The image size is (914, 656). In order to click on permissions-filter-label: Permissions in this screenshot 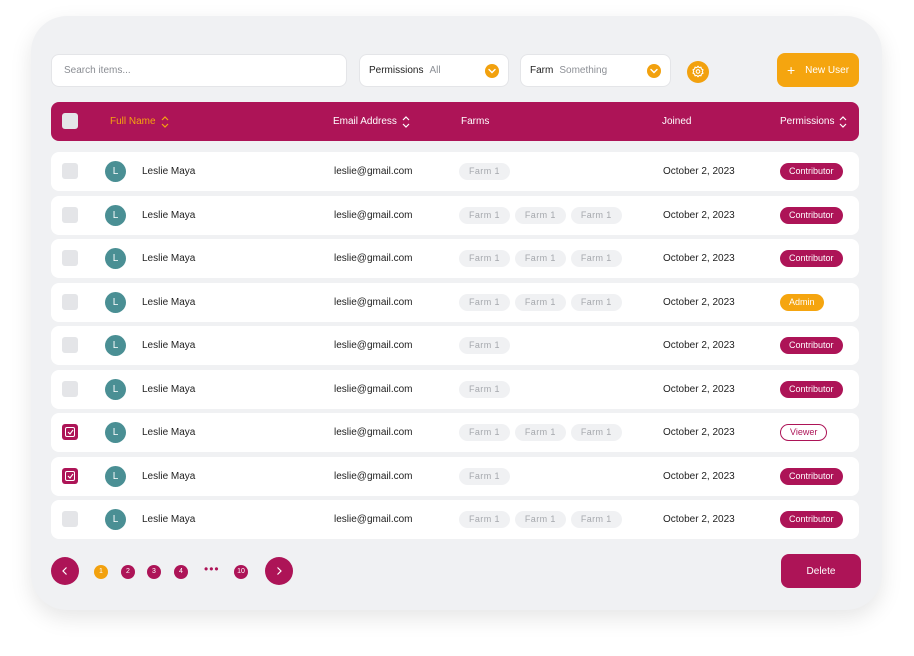, I will do `click(396, 70)`.